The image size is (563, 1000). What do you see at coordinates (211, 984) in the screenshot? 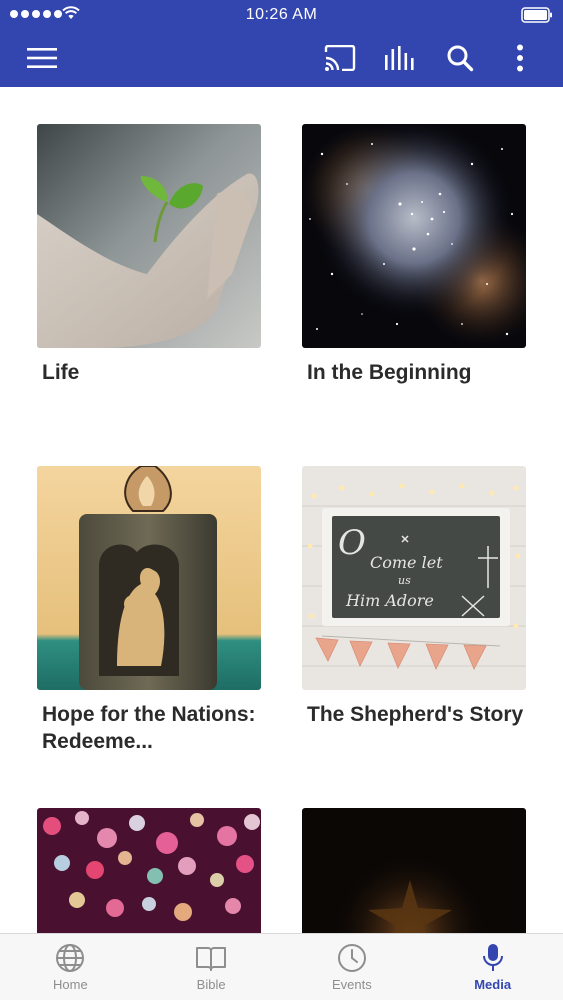
I see `tab-label-bible: Bible` at bounding box center [211, 984].